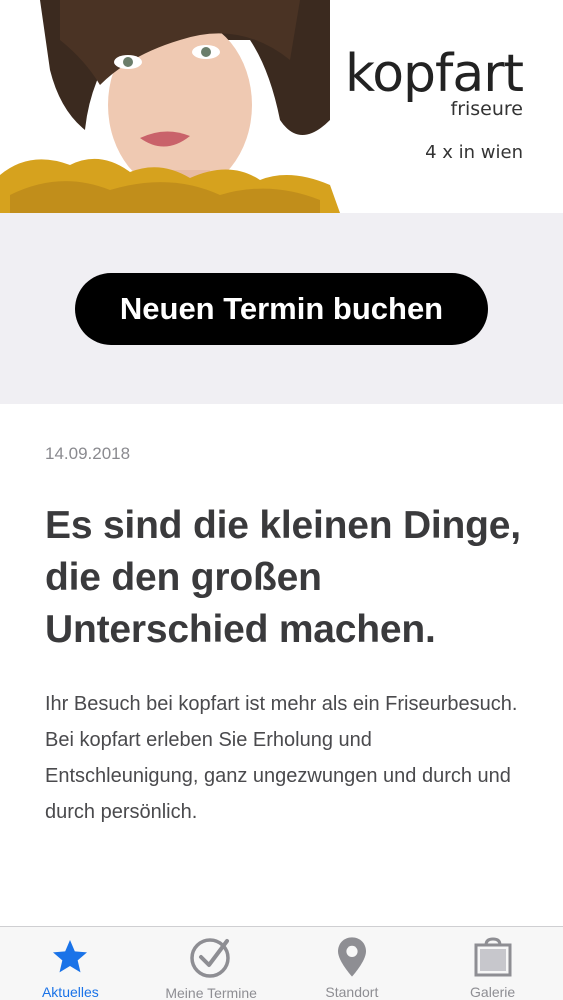 The height and width of the screenshot is (1000, 563). What do you see at coordinates (352, 956) in the screenshot?
I see `location-pin-icon` at bounding box center [352, 956].